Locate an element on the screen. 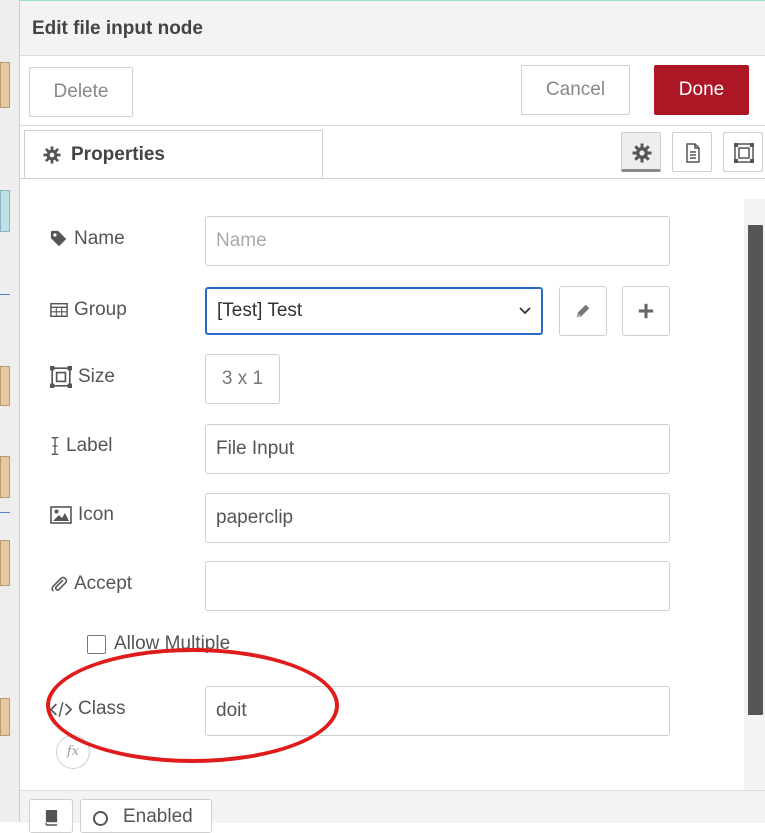 The width and height of the screenshot is (765, 833). tray-footer: Enabled is located at coordinates (392, 811).